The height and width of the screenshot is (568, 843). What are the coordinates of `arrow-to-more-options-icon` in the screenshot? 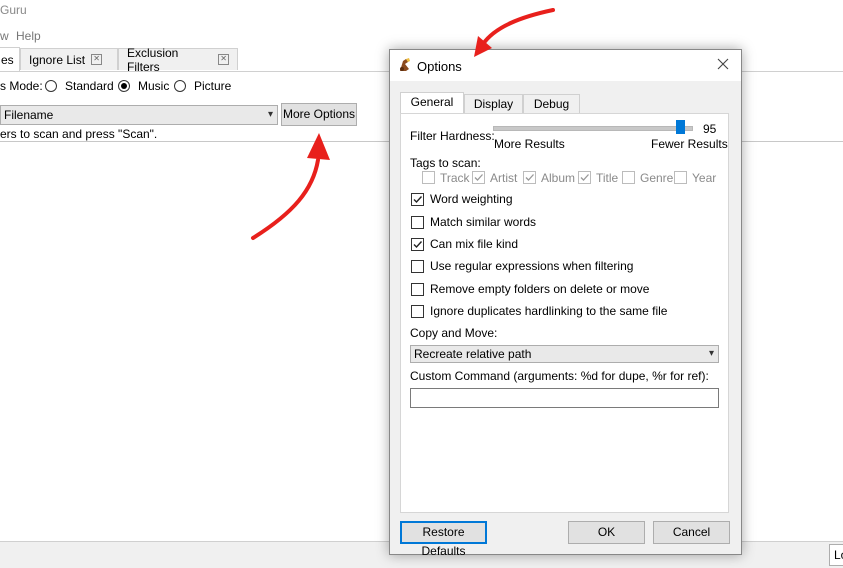 It's located at (290, 186).